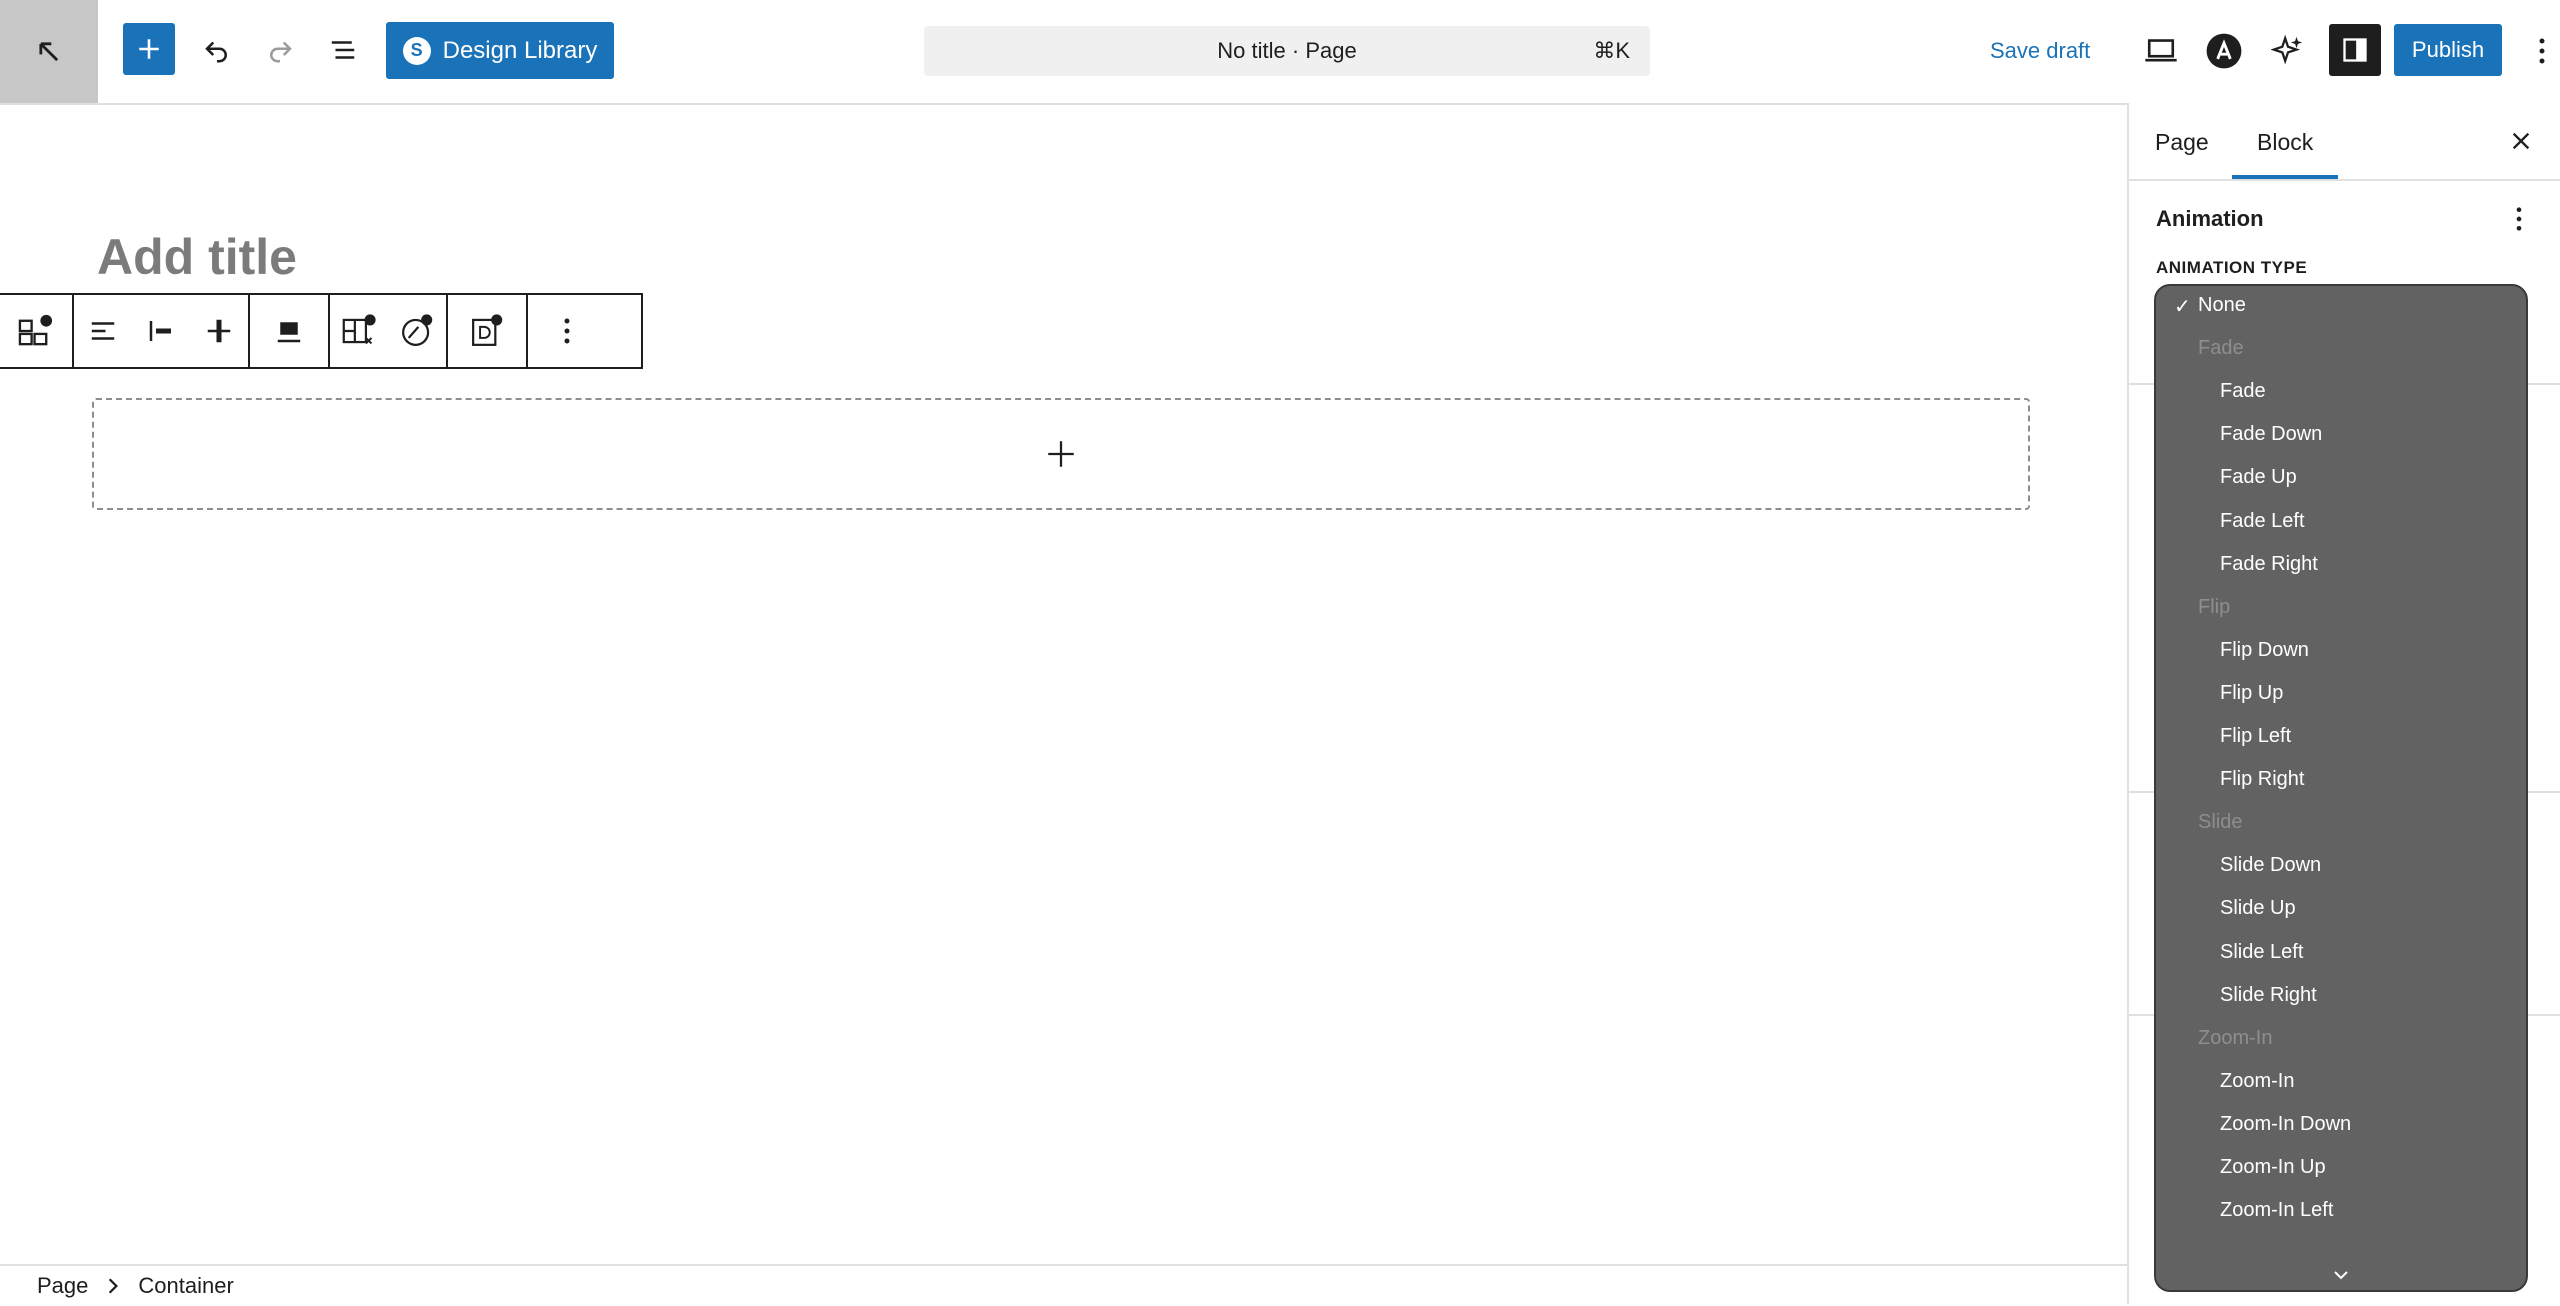  I want to click on sidebar-icon, so click(2355, 50).